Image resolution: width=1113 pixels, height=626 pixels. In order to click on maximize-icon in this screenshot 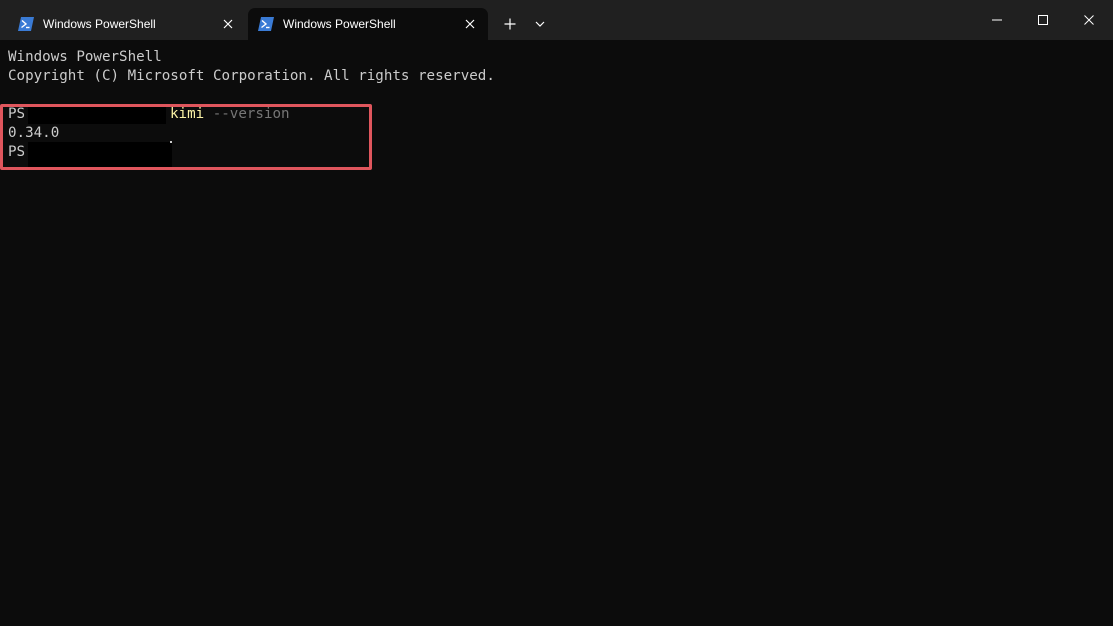, I will do `click(1043, 20)`.